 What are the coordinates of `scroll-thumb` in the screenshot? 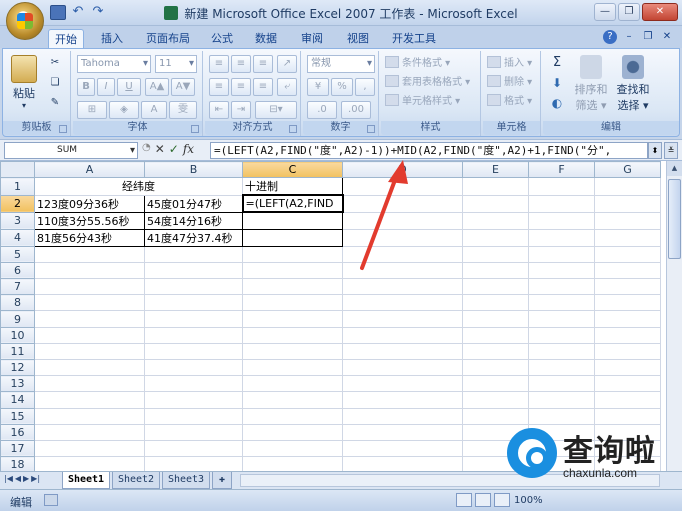 It's located at (674, 219).